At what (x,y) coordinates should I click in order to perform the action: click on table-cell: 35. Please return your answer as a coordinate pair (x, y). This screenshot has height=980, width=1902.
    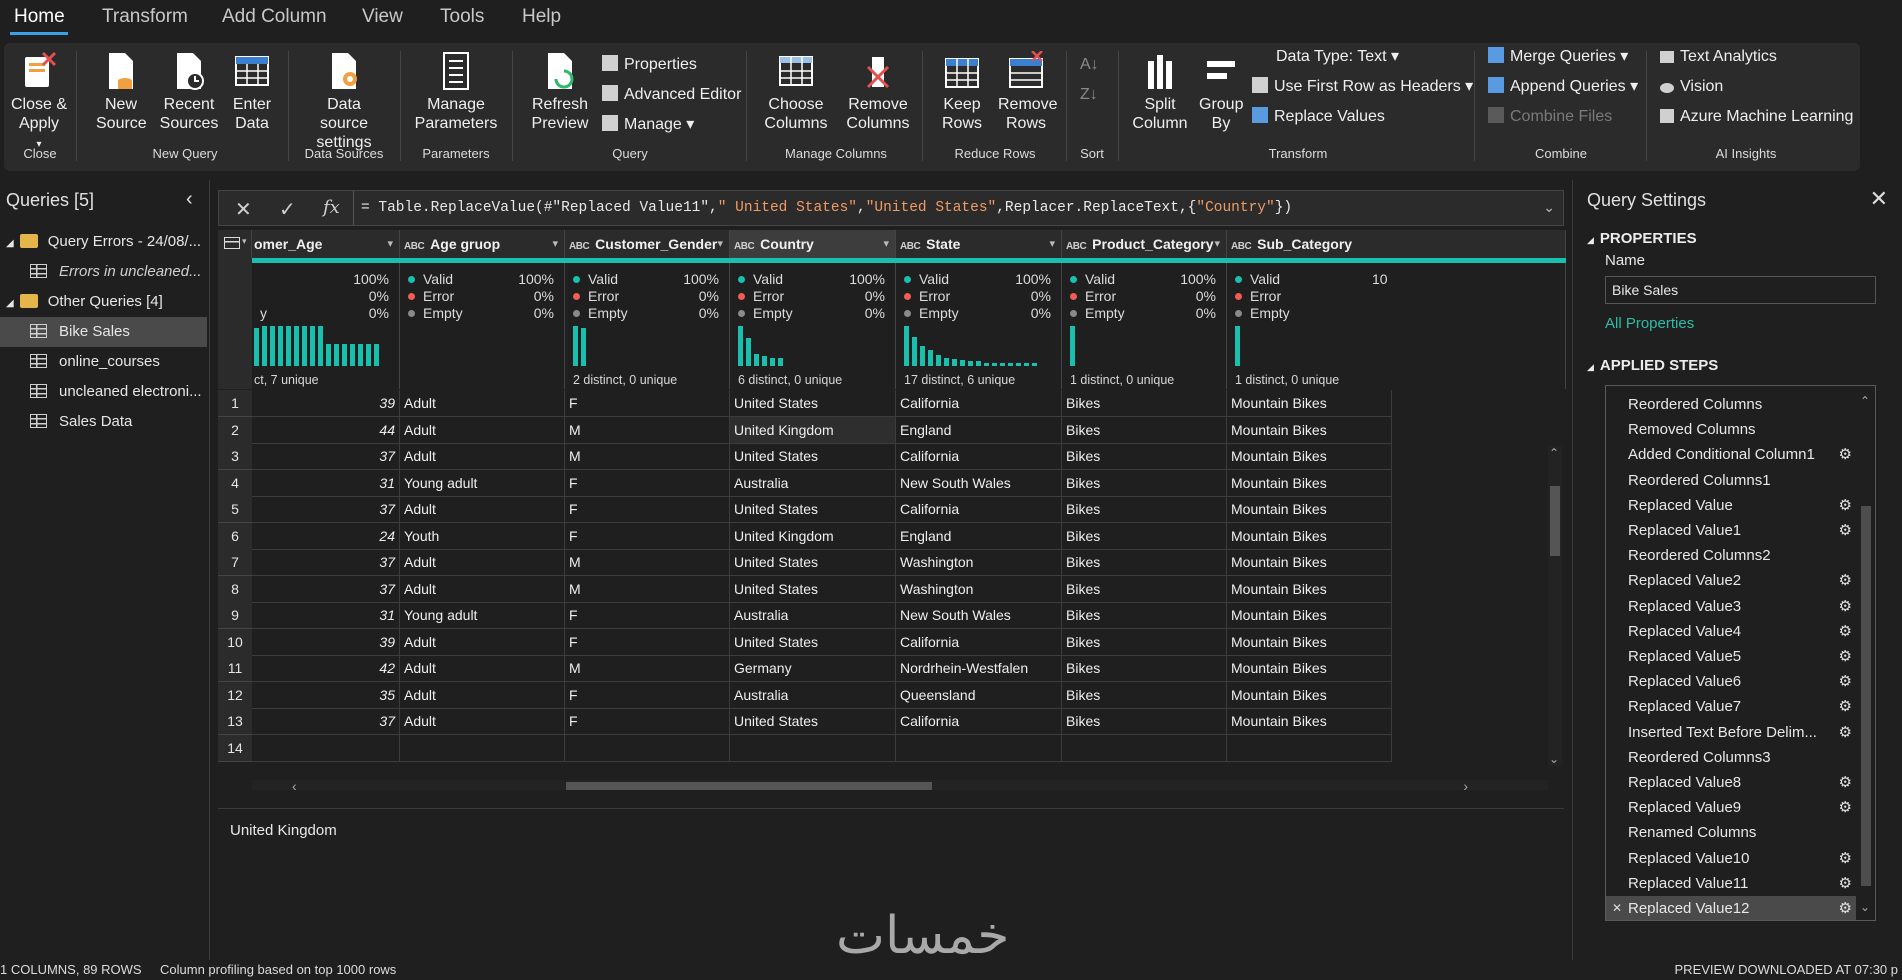
    Looking at the image, I should click on (326, 695).